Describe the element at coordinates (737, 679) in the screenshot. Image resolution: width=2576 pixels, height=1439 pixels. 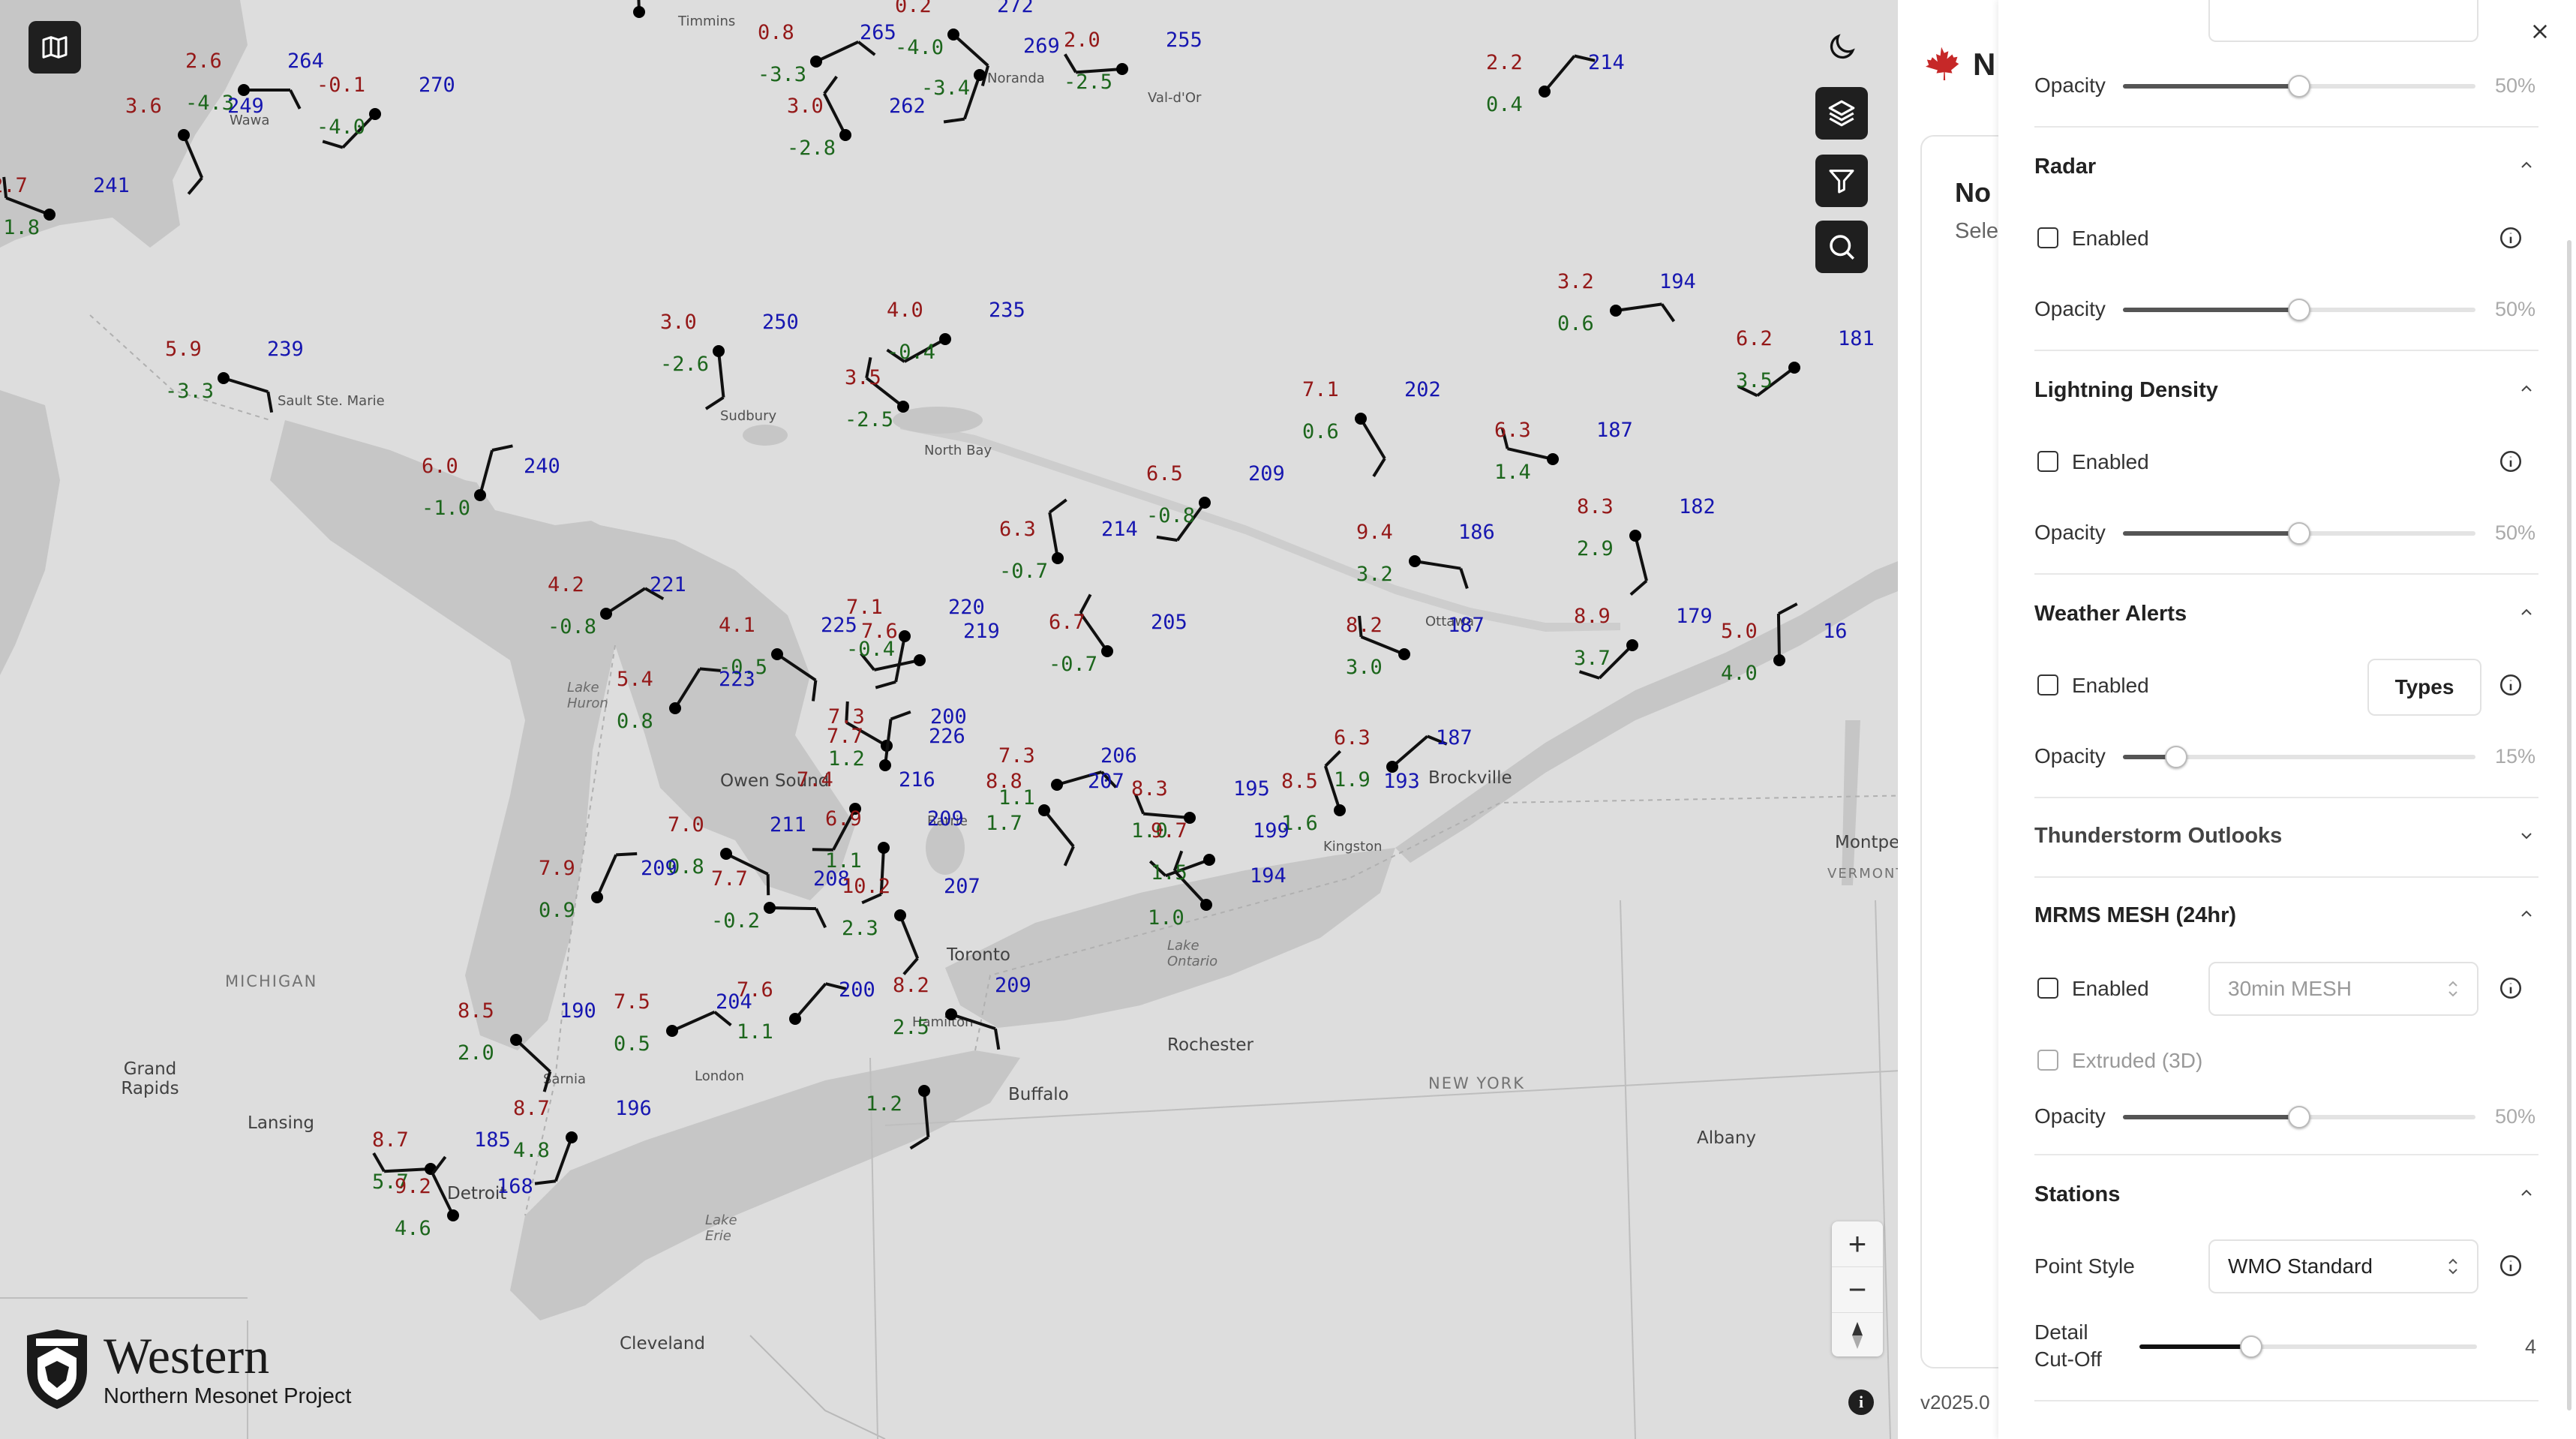
I see `station-pressure-value: 223` at that location.